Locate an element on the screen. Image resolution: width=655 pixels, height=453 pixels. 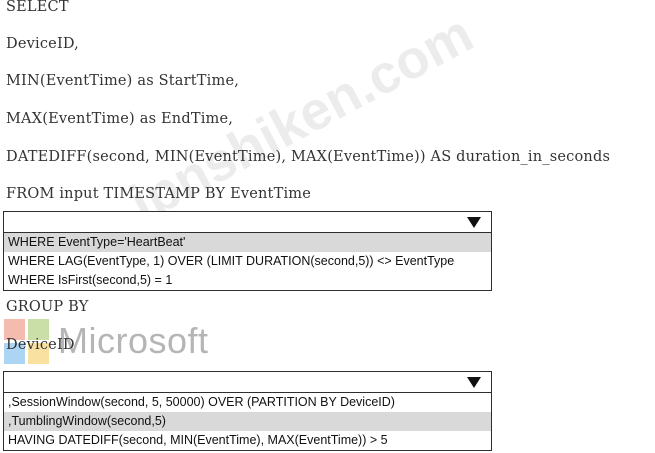
code-line-deviceid: DeviceID, is located at coordinates (42, 44).